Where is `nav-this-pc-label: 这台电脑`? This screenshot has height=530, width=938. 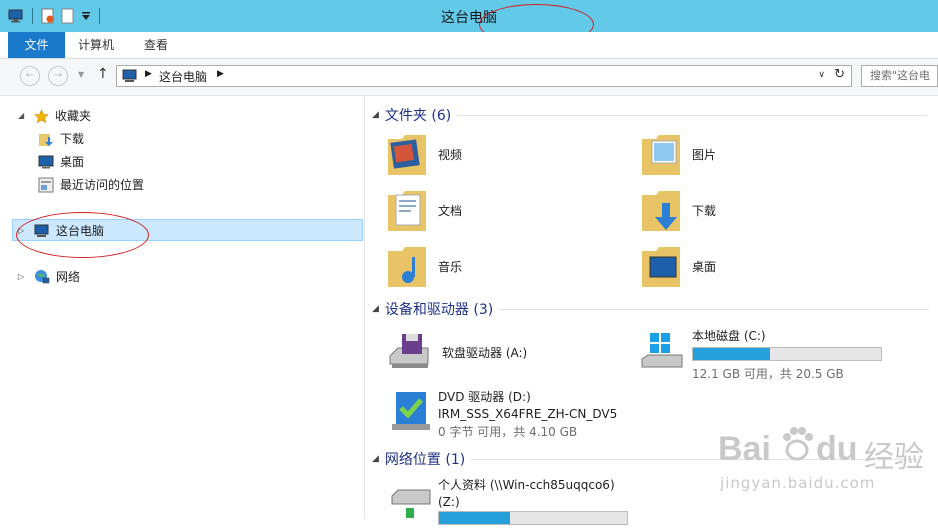 nav-this-pc-label: 这台电脑 is located at coordinates (80, 231).